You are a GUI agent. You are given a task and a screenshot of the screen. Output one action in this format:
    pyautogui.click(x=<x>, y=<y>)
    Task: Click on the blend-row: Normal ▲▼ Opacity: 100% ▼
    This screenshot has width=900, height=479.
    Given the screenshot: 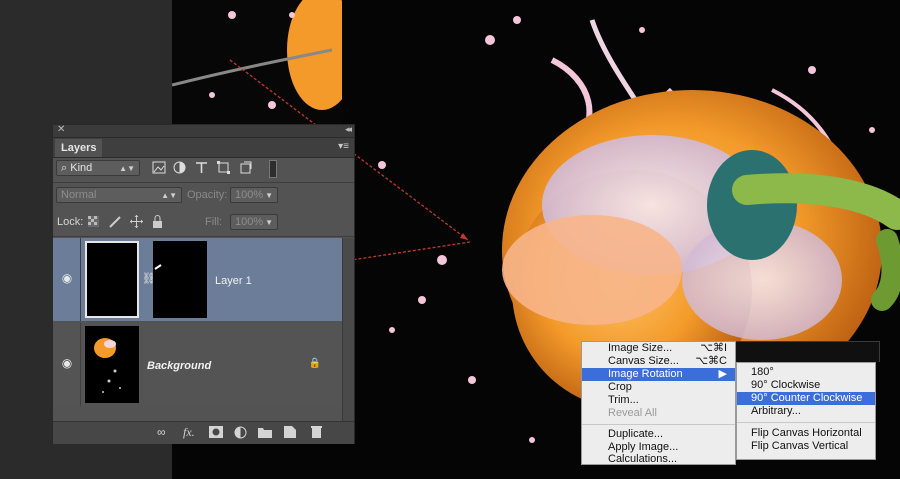 What is the action you would take?
    pyautogui.click(x=203, y=197)
    